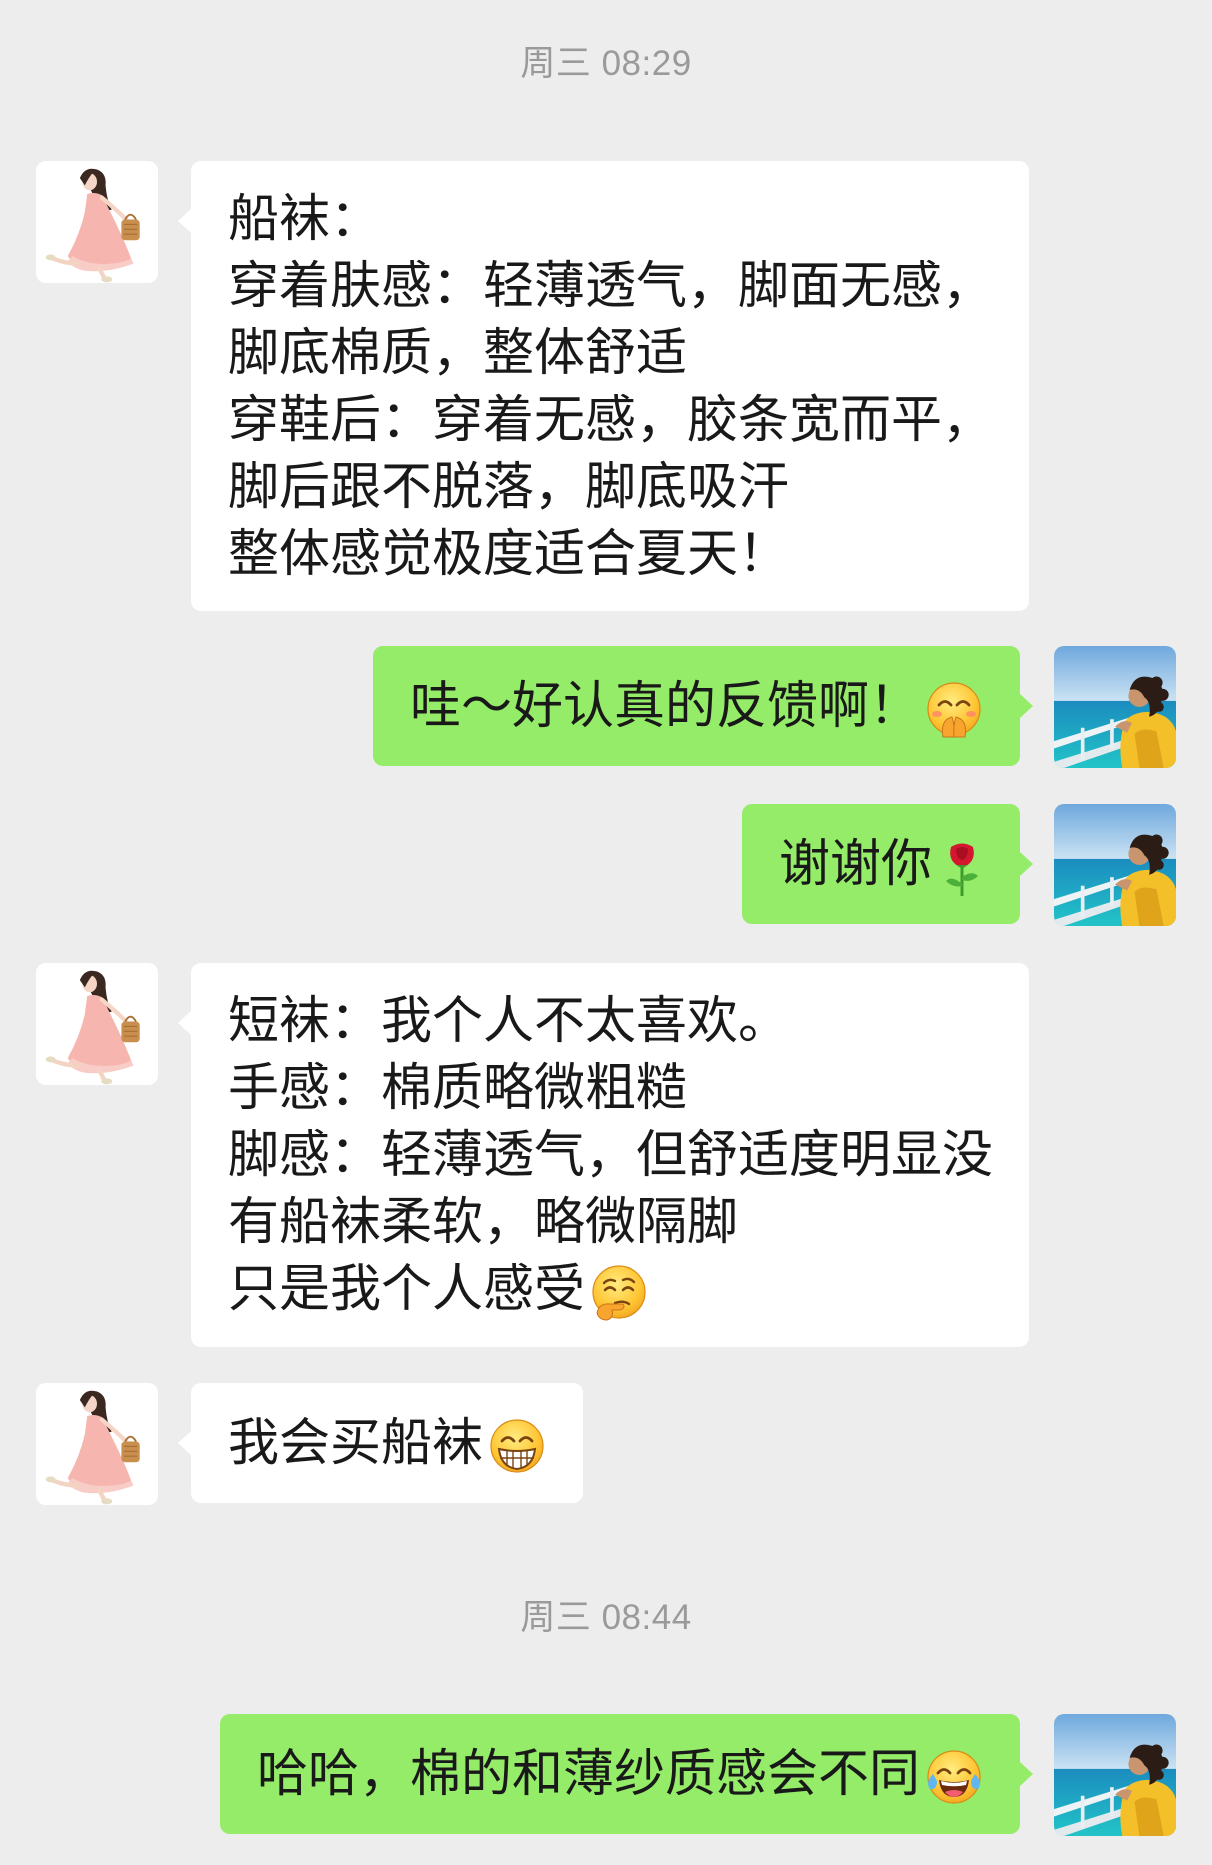  I want to click on message-line: 整体感觉极度适合夏天！, so click(509, 553).